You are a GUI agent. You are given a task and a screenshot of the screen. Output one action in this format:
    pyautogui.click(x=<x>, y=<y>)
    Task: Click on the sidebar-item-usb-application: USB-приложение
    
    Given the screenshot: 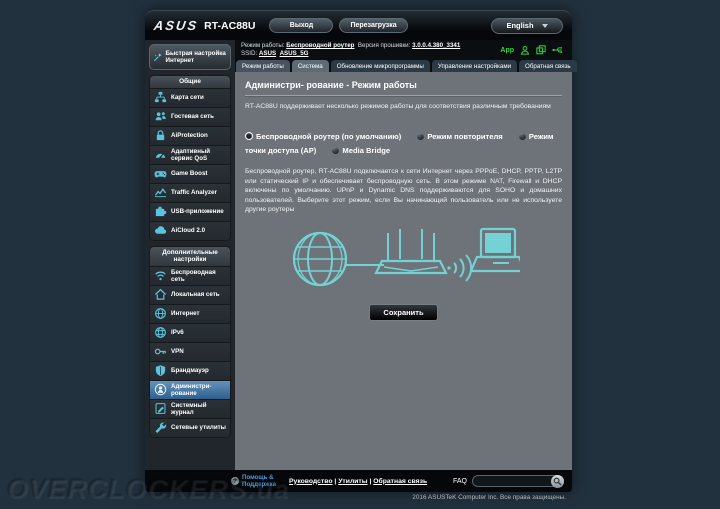 What is the action you would take?
    pyautogui.click(x=190, y=211)
    